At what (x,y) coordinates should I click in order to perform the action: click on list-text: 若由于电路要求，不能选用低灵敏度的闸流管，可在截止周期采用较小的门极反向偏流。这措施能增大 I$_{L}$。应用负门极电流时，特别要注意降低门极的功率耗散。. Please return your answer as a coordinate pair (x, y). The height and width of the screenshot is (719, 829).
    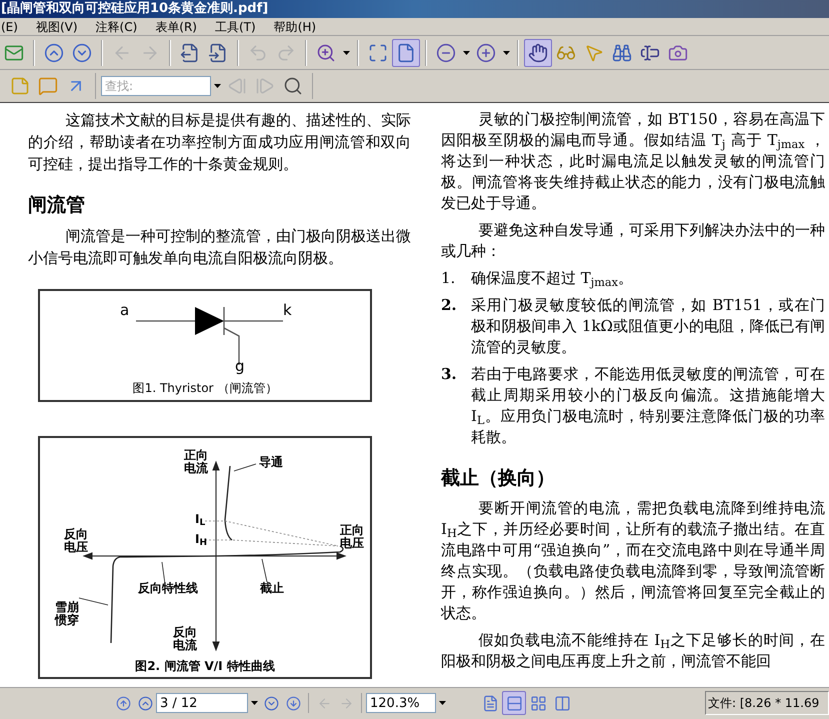
    Looking at the image, I should click on (648, 406).